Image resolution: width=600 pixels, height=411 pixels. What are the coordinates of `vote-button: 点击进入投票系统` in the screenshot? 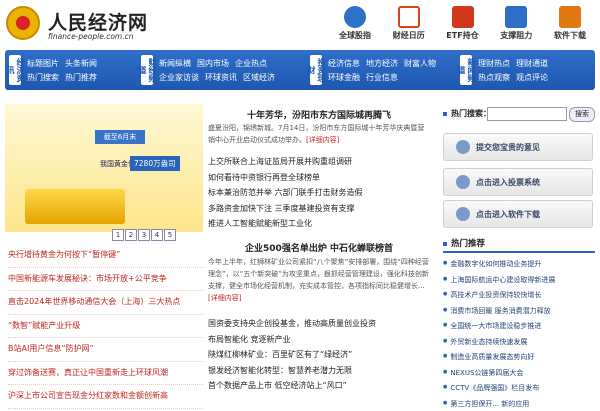 It's located at (518, 182).